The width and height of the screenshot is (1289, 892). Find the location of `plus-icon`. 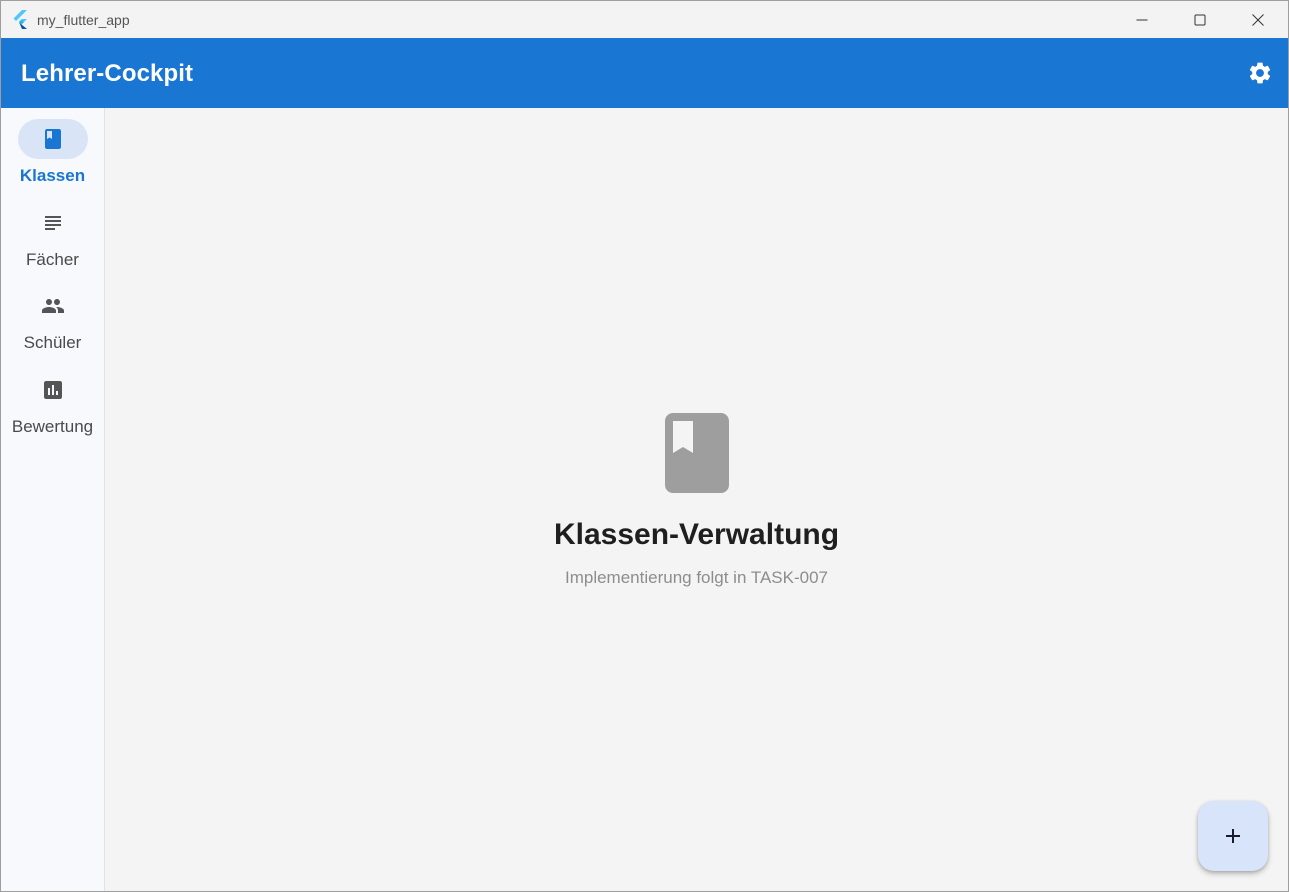

plus-icon is located at coordinates (1233, 836).